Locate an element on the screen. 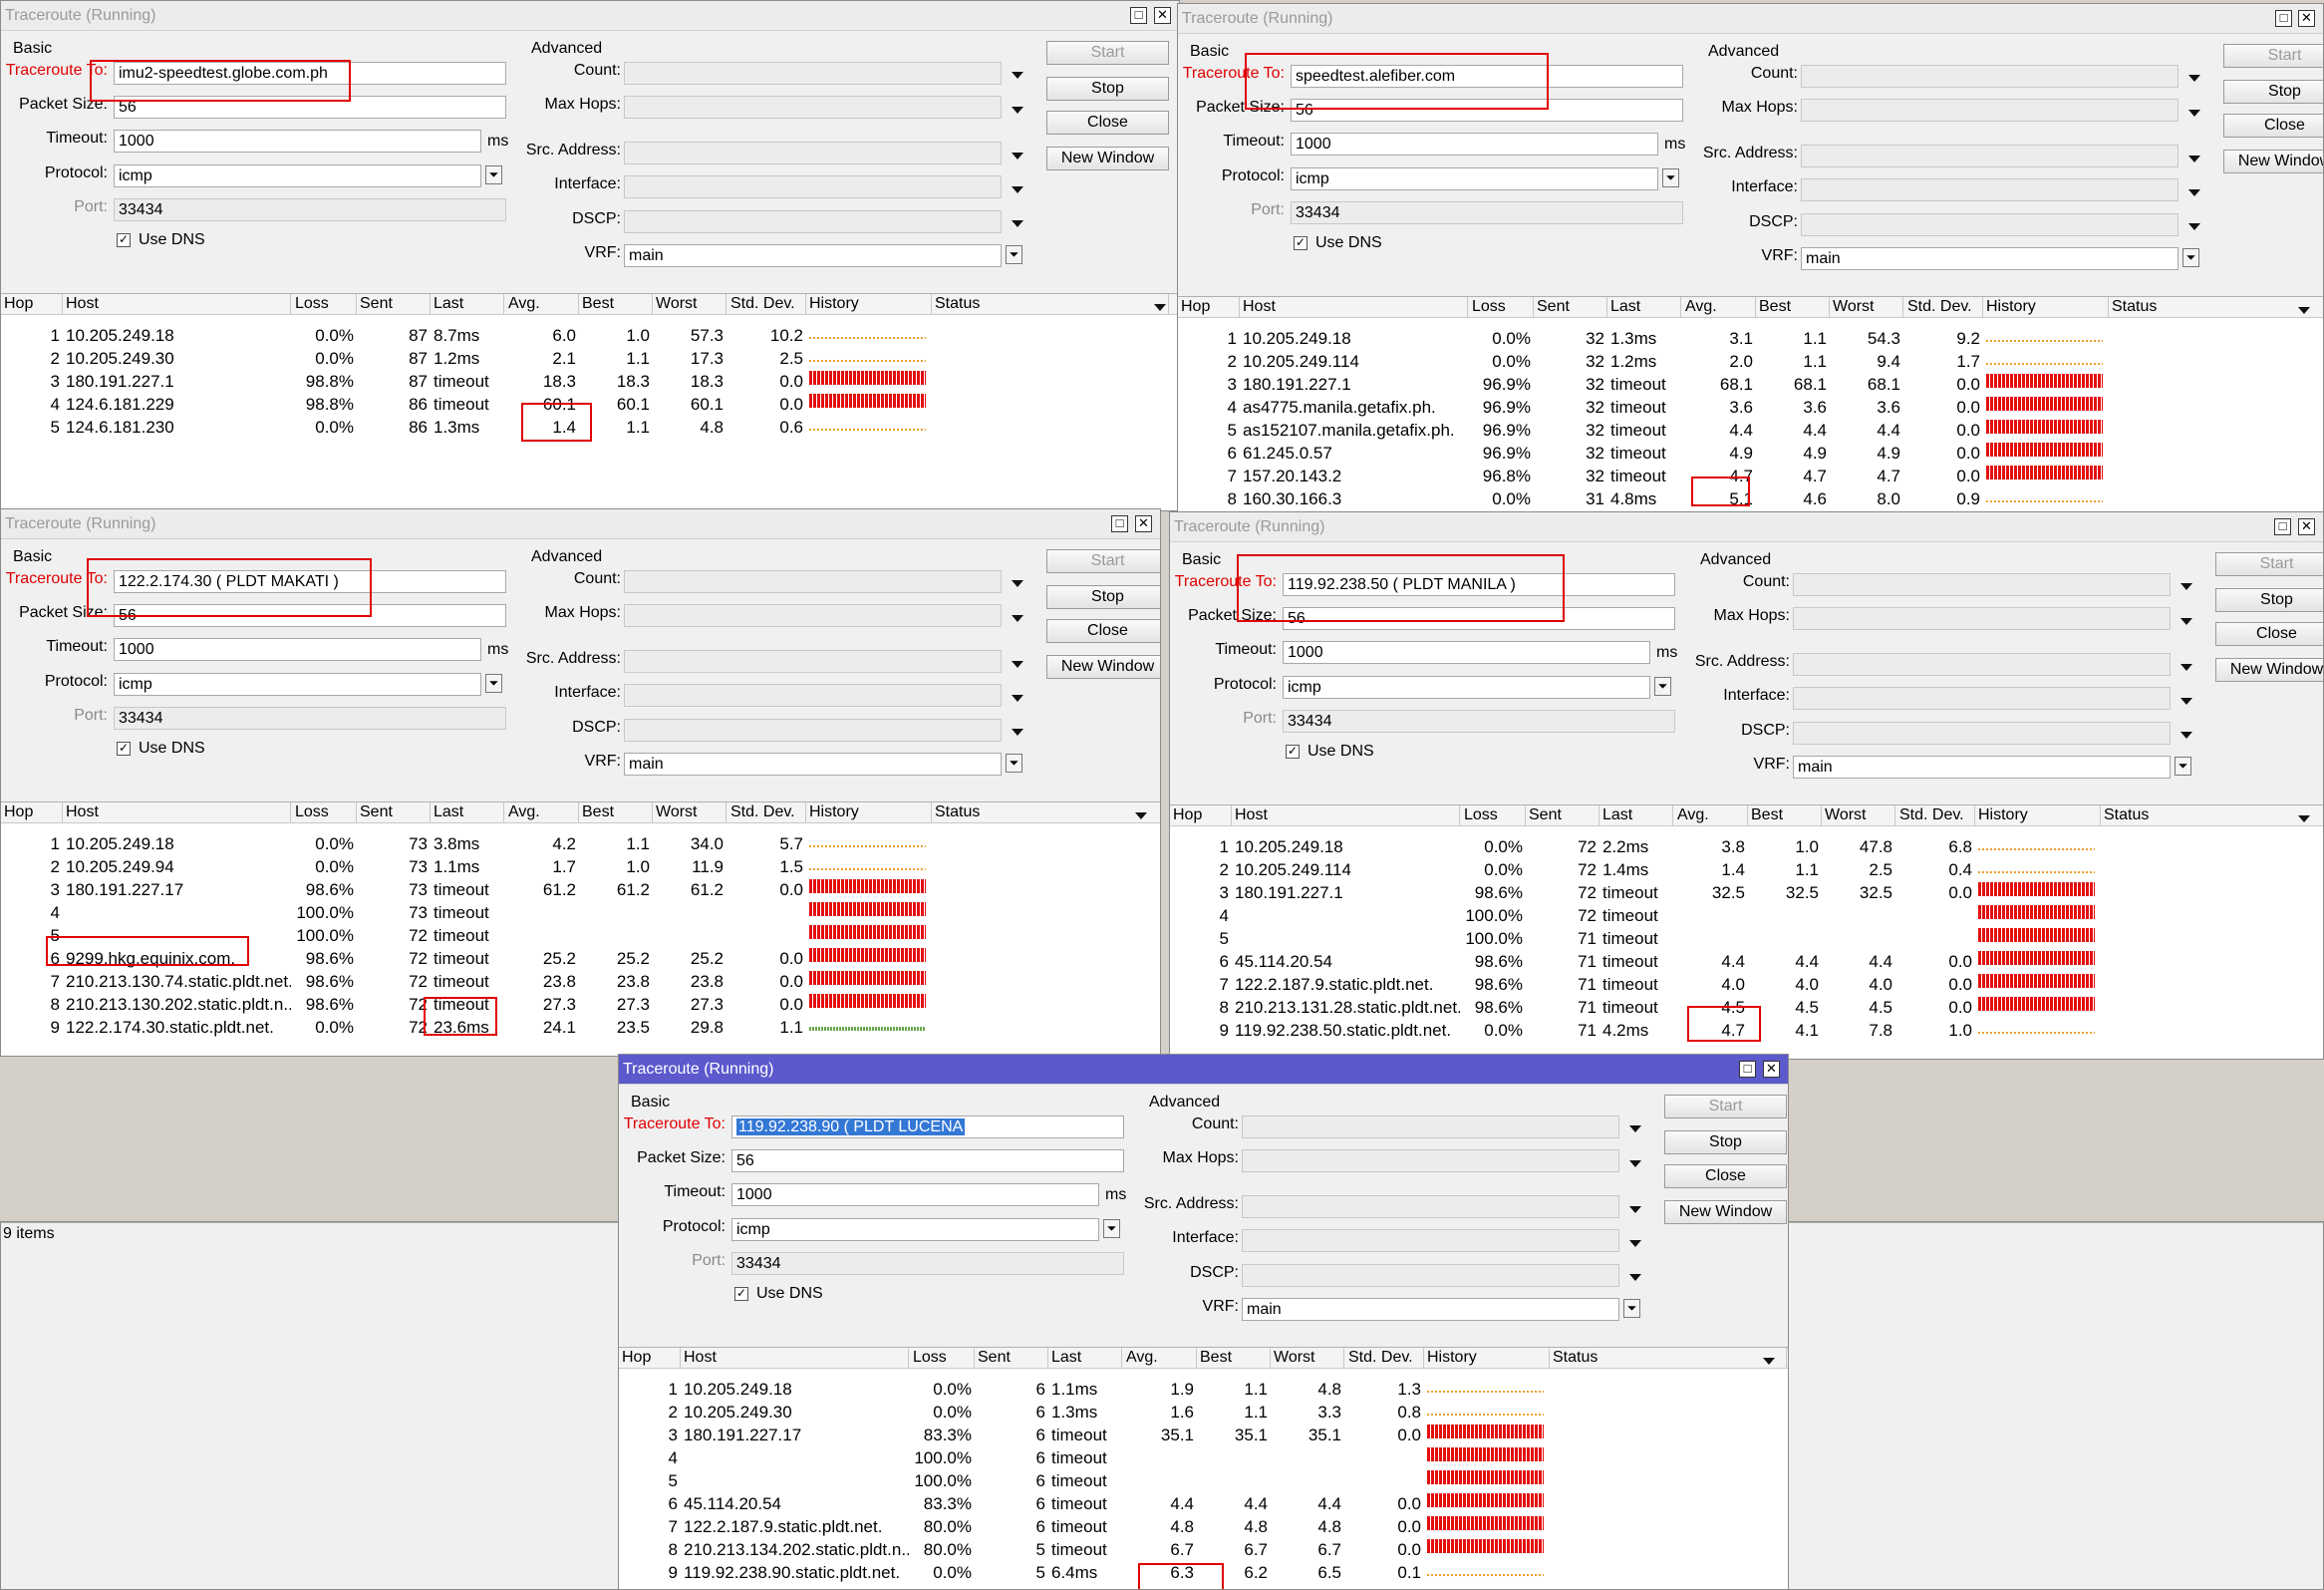 The image size is (2324, 1590). table-row: 2 10.205.249.30 0.0% 6 1.3ms 1.6 1.1 3.3 0.8 is located at coordinates (1203, 1413).